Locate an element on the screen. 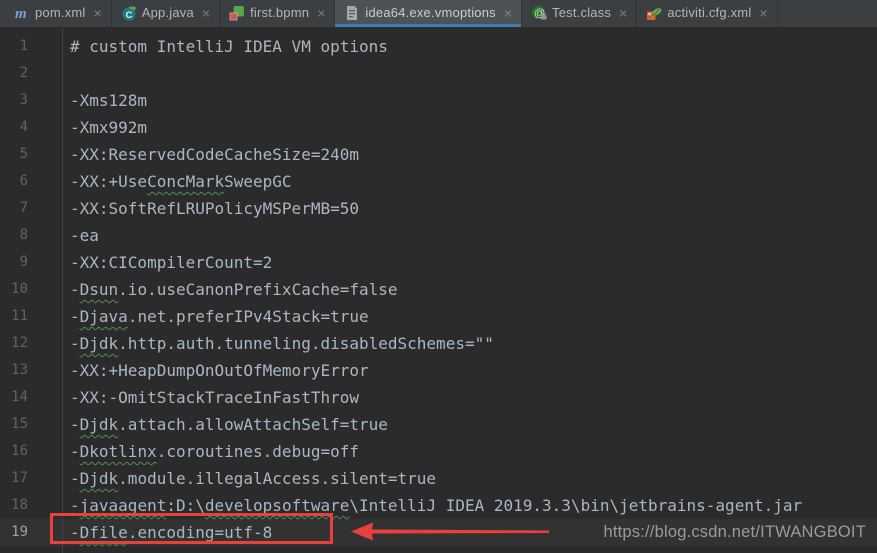 The height and width of the screenshot is (553, 877). spellcheck-squiggle: Dsun is located at coordinates (99, 289).